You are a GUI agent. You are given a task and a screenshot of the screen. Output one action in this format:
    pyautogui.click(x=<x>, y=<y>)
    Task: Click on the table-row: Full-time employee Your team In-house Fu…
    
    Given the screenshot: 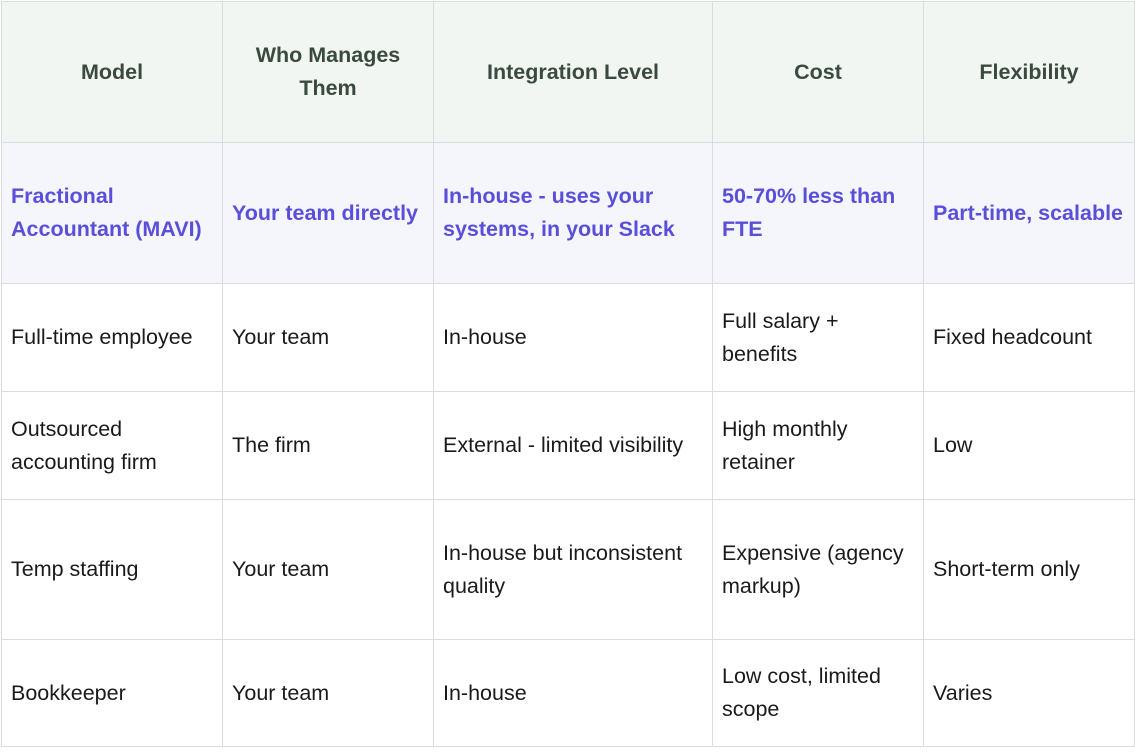 What is the action you would take?
    pyautogui.click(x=568, y=337)
    